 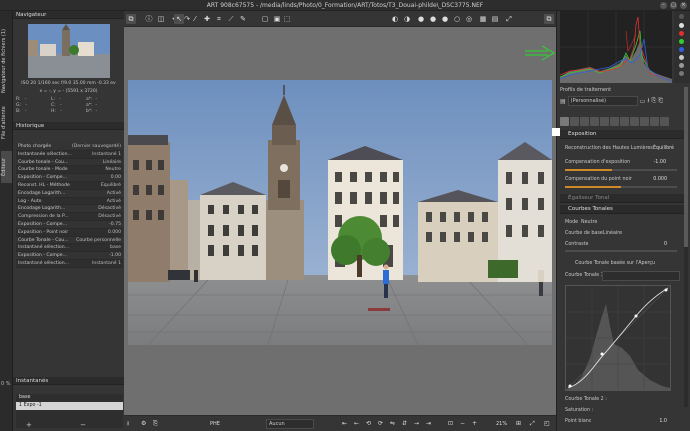 I want to click on history-row: Reconst. HL - Méthode Équilibré, so click(x=69, y=186).